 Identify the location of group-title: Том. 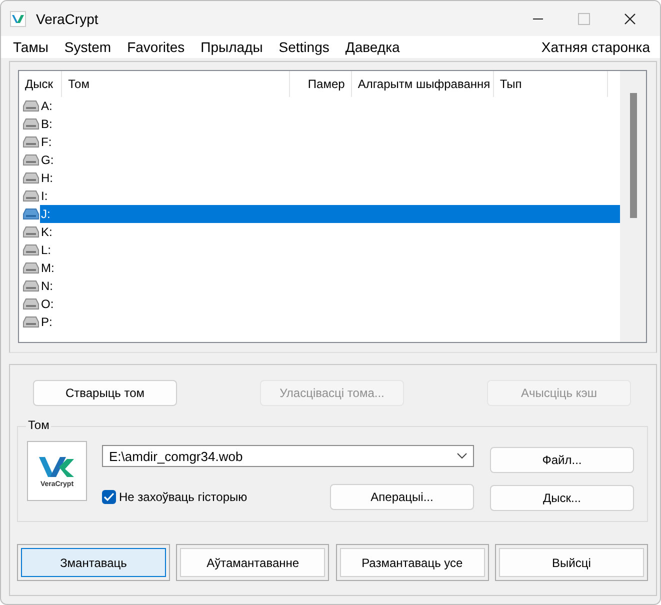
(39, 425).